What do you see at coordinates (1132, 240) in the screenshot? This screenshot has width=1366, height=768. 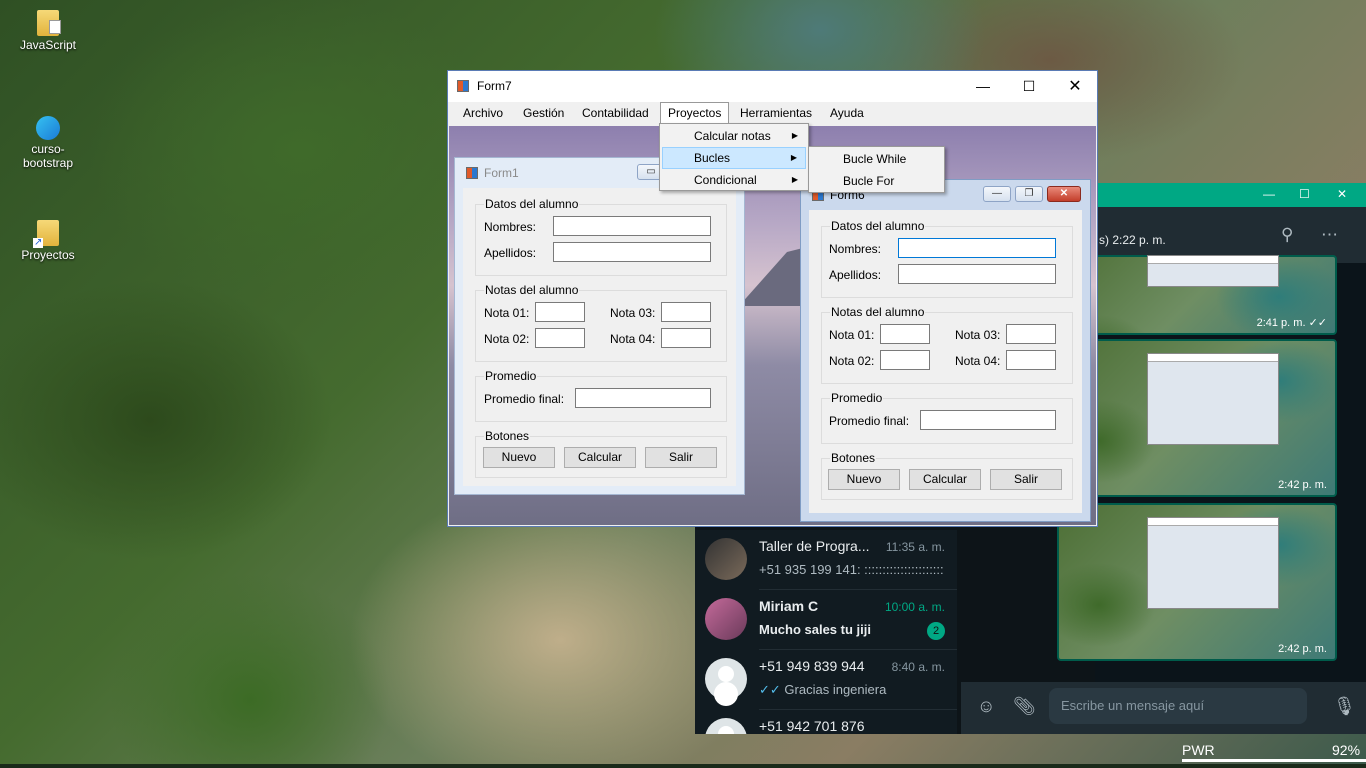 I see `last-seen-text: s) 2:22 p. m.` at bounding box center [1132, 240].